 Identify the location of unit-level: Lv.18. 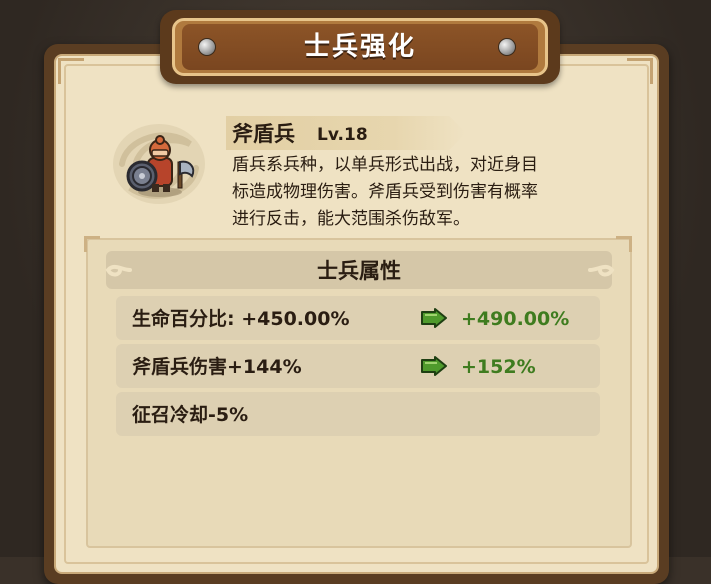
(342, 135).